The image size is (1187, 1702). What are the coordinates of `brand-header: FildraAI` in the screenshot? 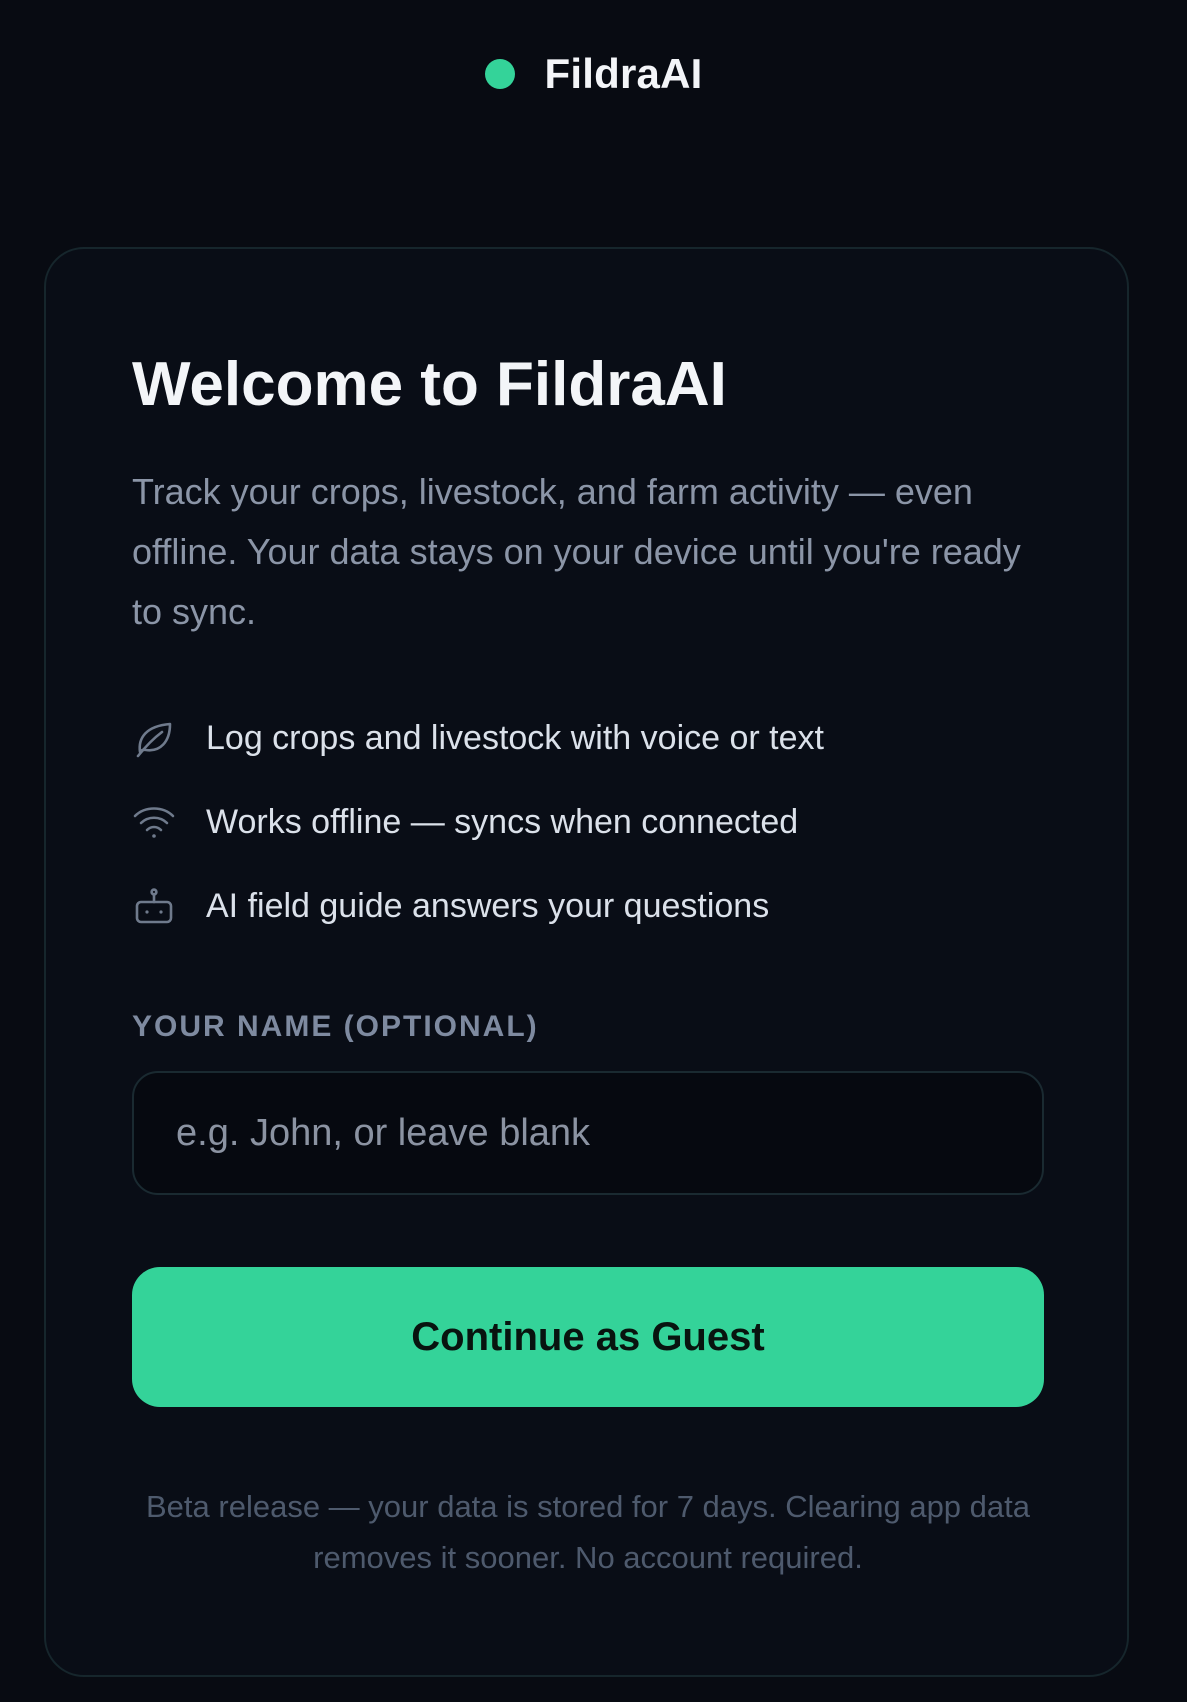 It's located at (593, 74).